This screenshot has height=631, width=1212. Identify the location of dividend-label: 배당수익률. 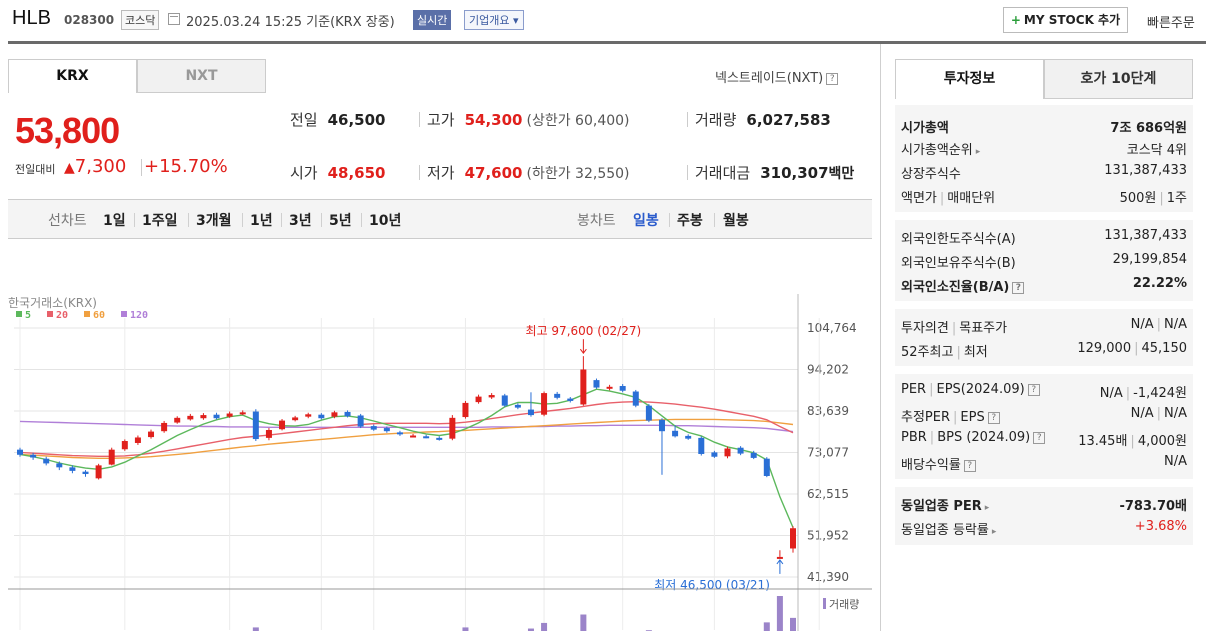
(931, 465).